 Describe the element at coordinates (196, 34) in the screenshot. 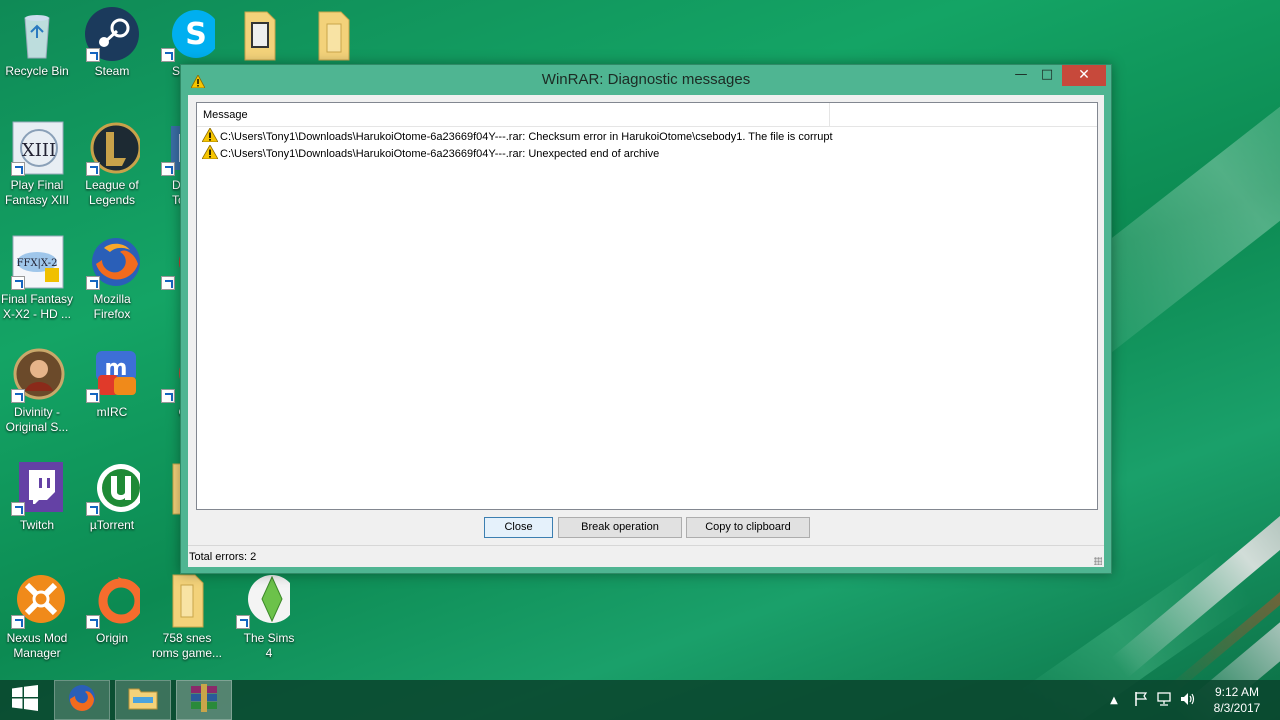

I see `svg-text: S` at that location.